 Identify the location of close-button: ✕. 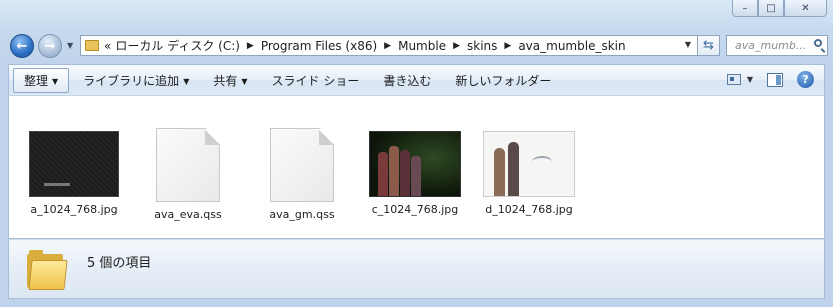
(805, 8).